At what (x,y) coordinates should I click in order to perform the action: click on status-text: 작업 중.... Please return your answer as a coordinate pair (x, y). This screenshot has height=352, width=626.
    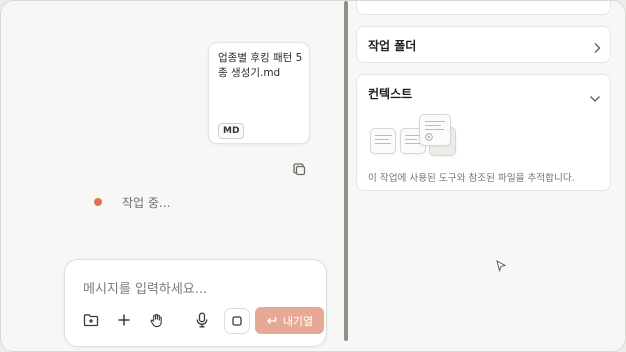
    Looking at the image, I should click on (146, 202).